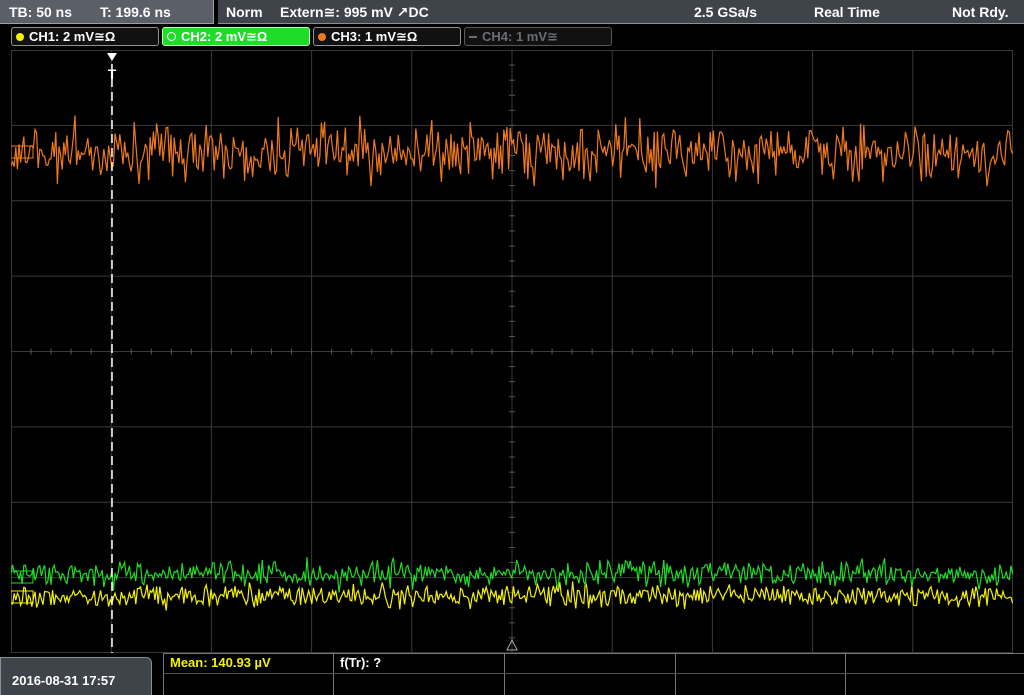  Describe the element at coordinates (354, 12) in the screenshot. I see `trigger-source: Extern≅: 995 mV ↗DC` at that location.